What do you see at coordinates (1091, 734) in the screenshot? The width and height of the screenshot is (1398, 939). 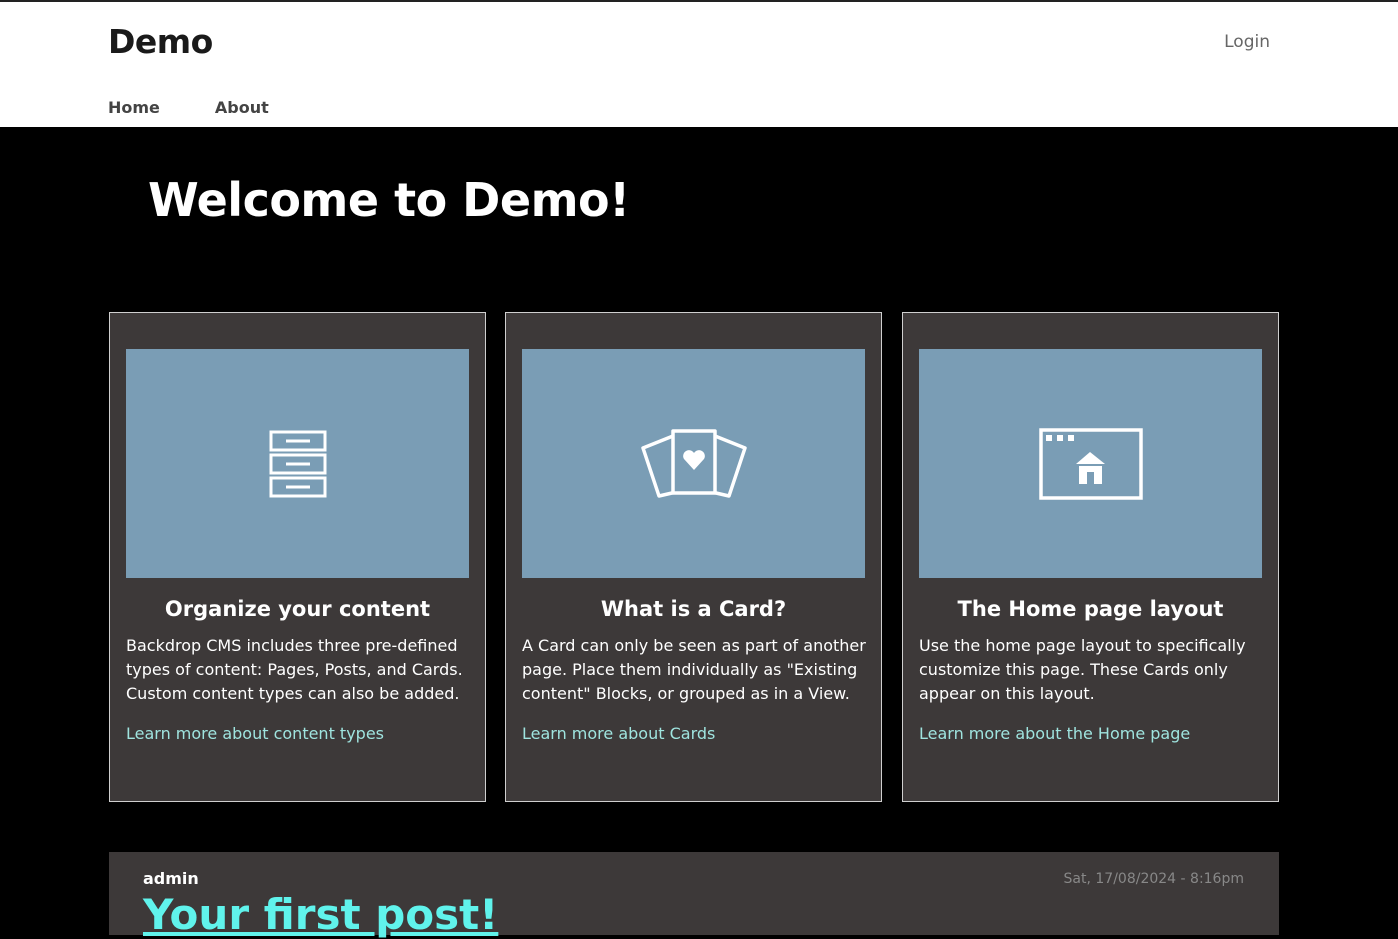 I see `card-link: Learn more about the Home page` at bounding box center [1091, 734].